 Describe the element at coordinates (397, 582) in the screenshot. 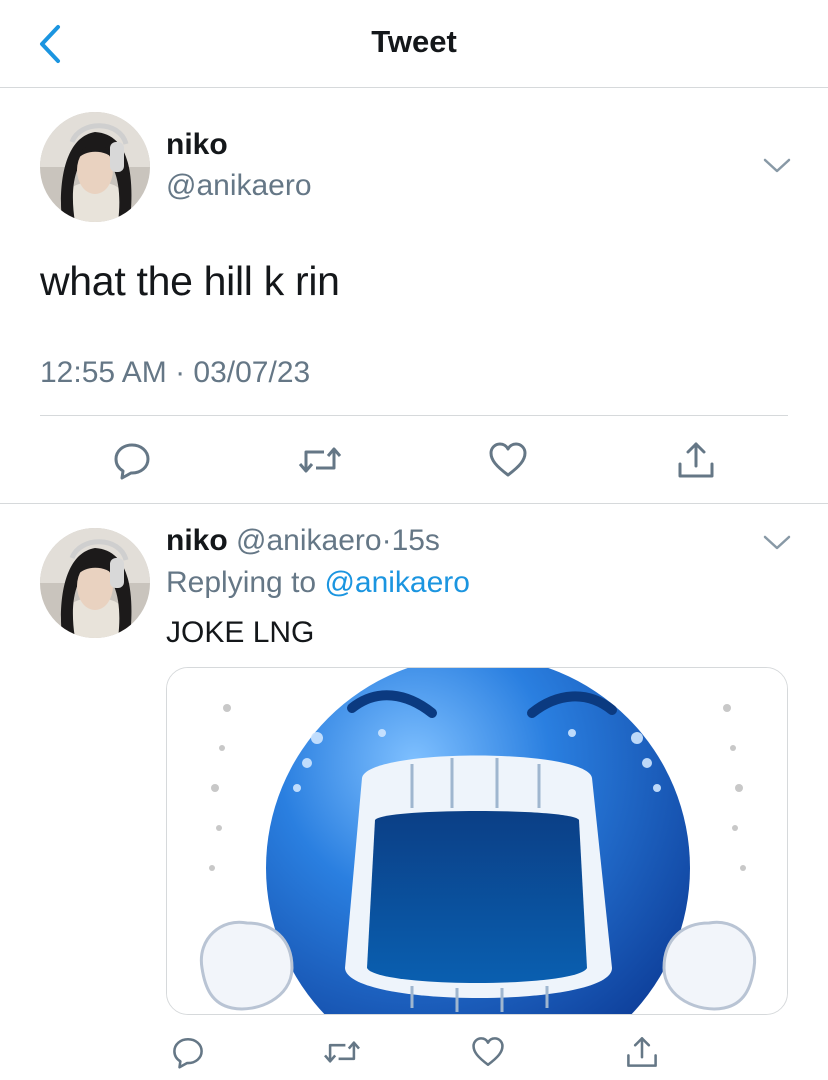

I see `replying-to-link: @anikaero` at that location.